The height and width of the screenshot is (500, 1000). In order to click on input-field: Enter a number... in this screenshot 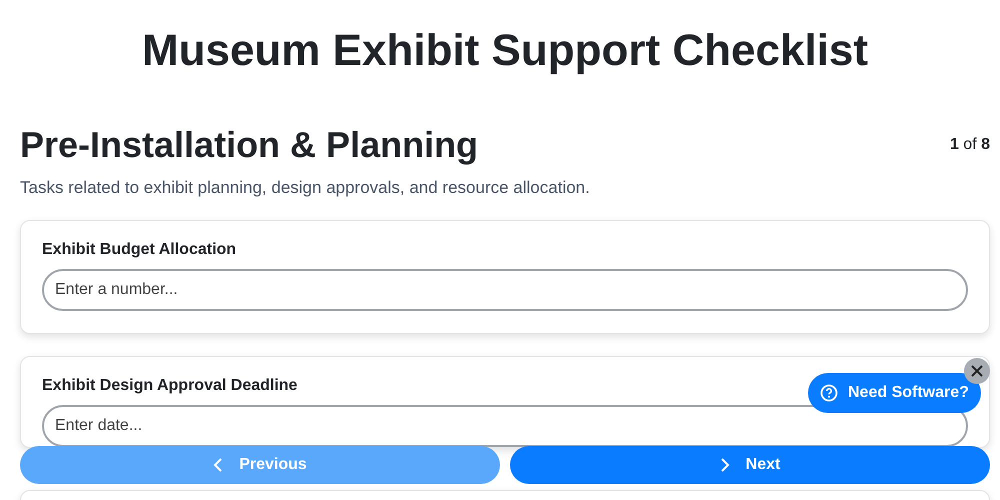, I will do `click(505, 290)`.